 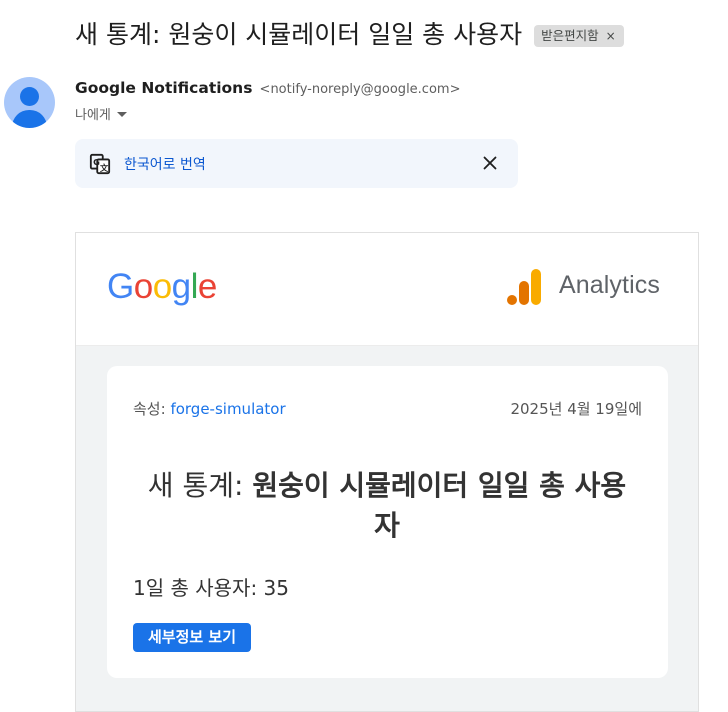 I want to click on inbox-label-text: 받은편지함, so click(x=570, y=35).